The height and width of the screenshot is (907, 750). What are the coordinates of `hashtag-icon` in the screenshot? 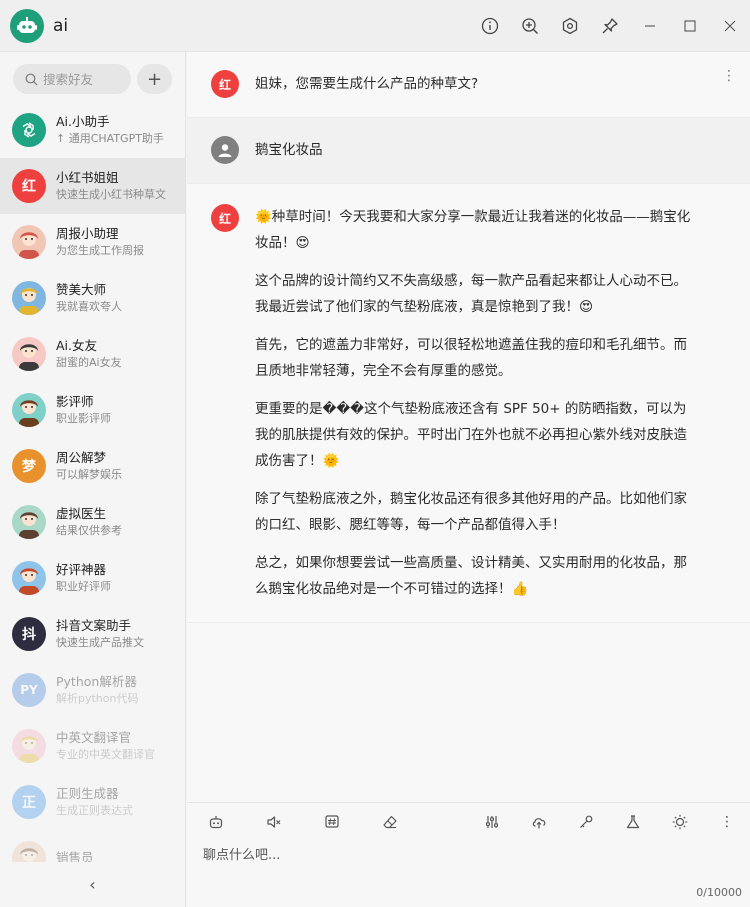 It's located at (332, 822).